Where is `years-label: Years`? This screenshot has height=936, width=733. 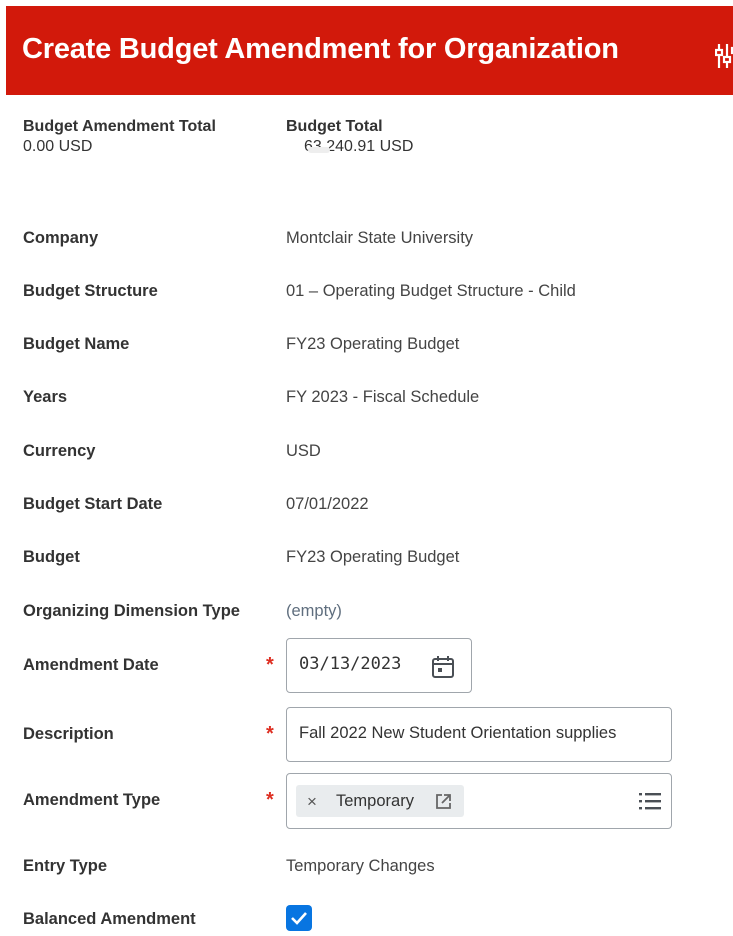 years-label: Years is located at coordinates (45, 397).